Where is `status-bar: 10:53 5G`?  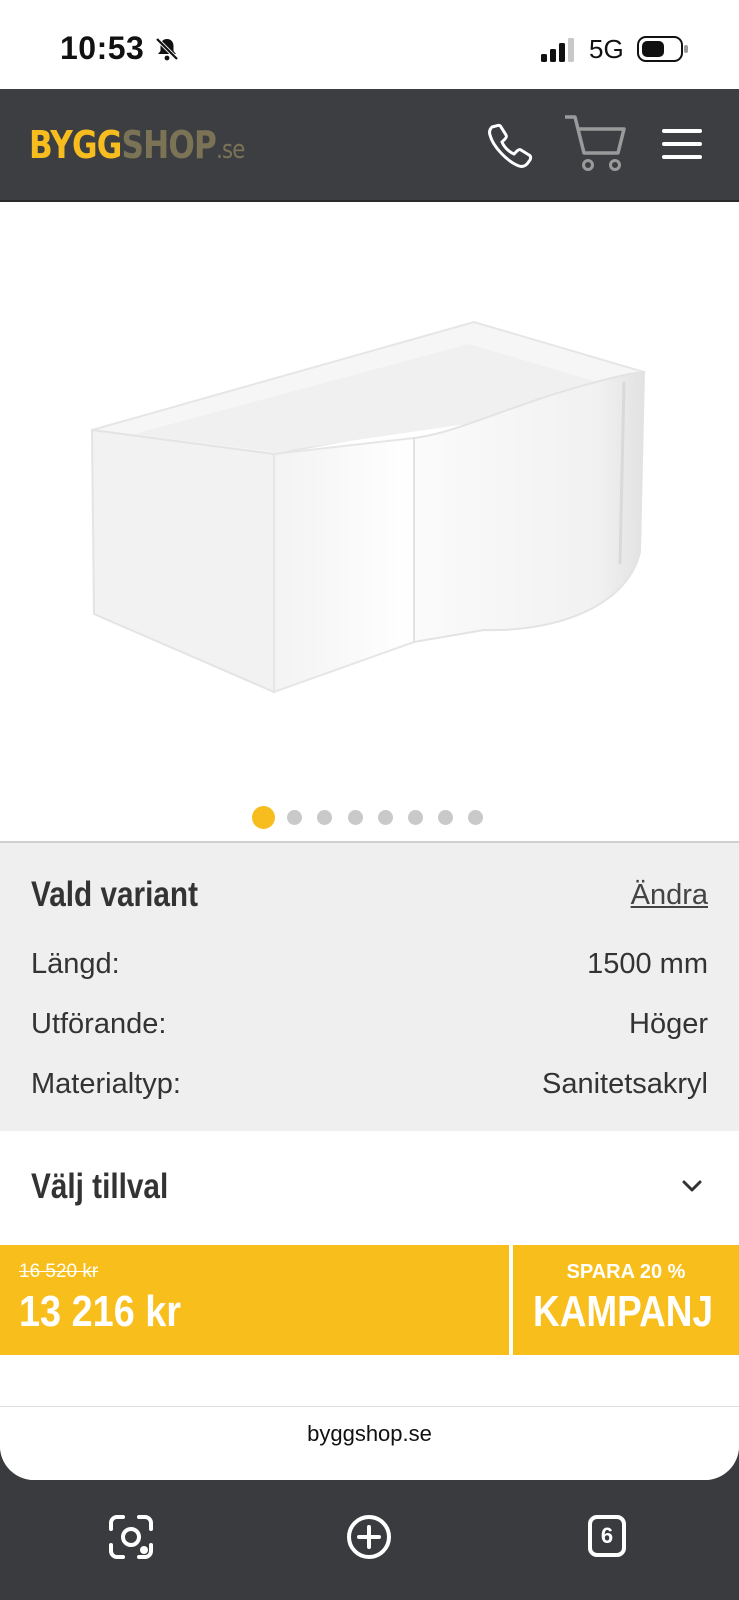
status-bar: 10:53 5G is located at coordinates (369, 44).